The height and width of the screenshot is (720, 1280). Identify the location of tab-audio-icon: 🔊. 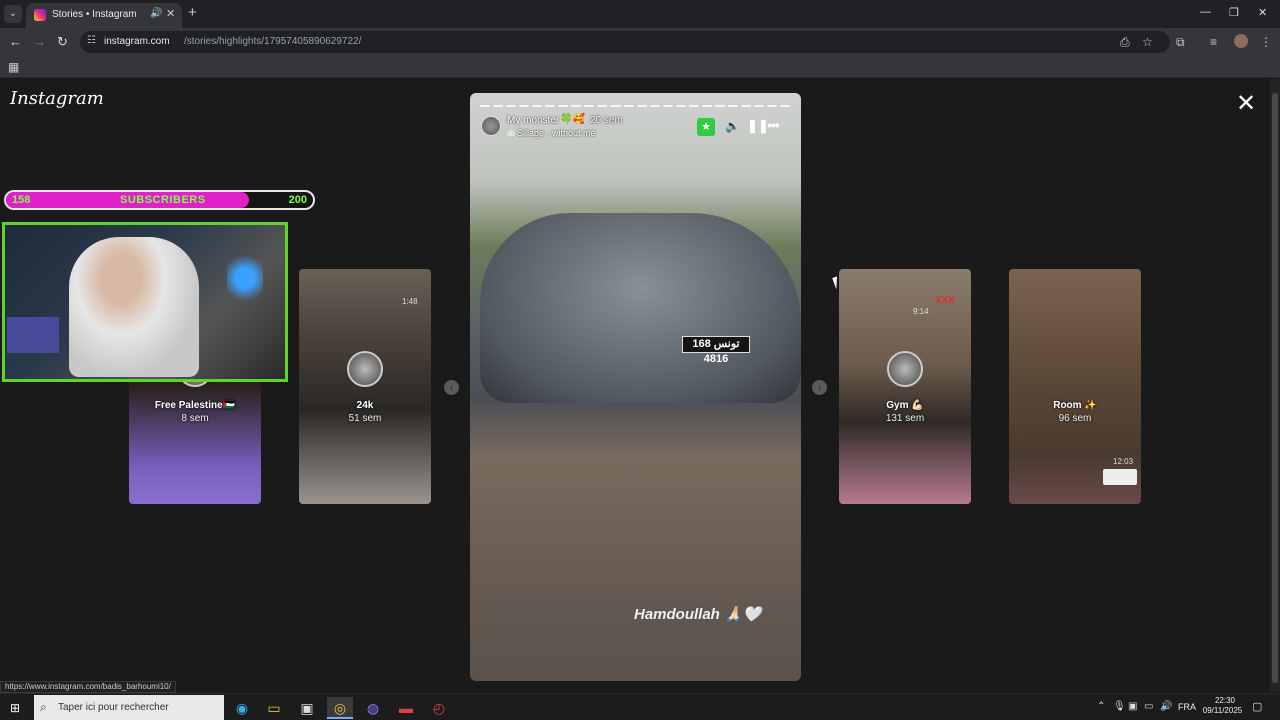
(156, 13).